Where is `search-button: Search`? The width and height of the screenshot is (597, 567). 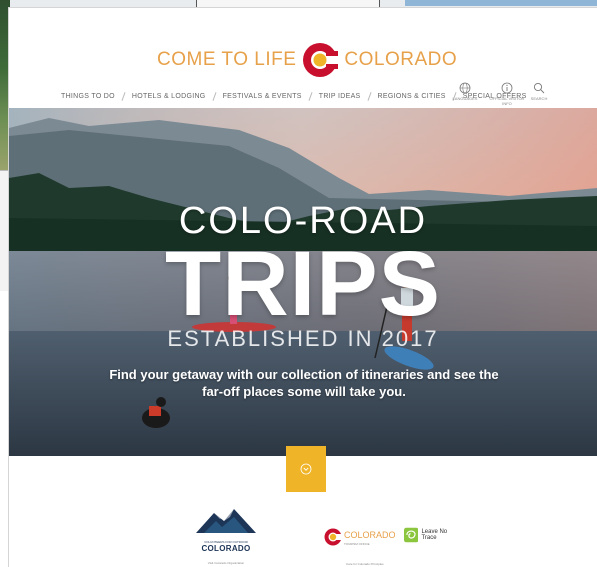
search-button: Search is located at coordinates (539, 91).